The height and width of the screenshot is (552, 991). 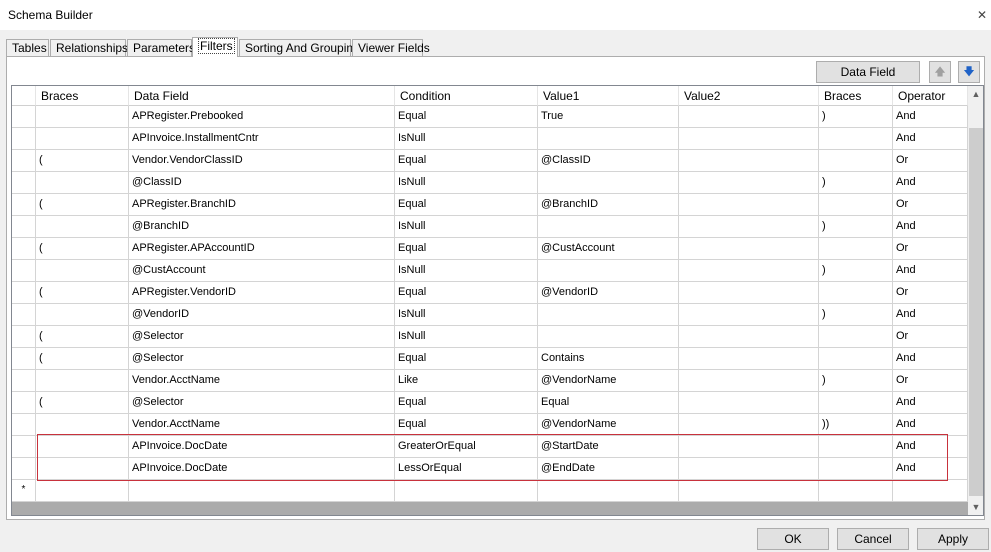 What do you see at coordinates (262, 425) in the screenshot?
I see `cell-data-field: Vendor.AcctName` at bounding box center [262, 425].